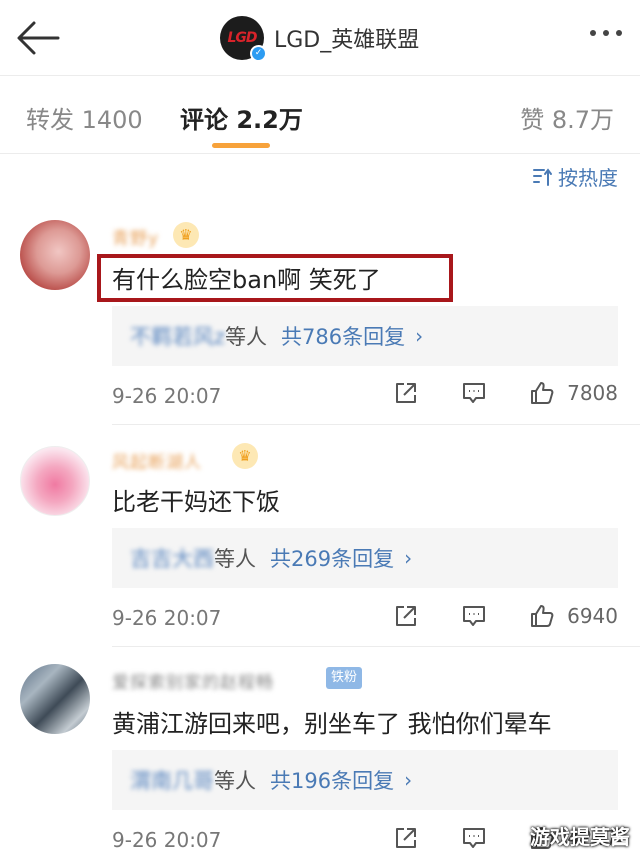  Describe the element at coordinates (241, 117) in the screenshot. I see `tab-comment: 评论 2.2万` at that location.